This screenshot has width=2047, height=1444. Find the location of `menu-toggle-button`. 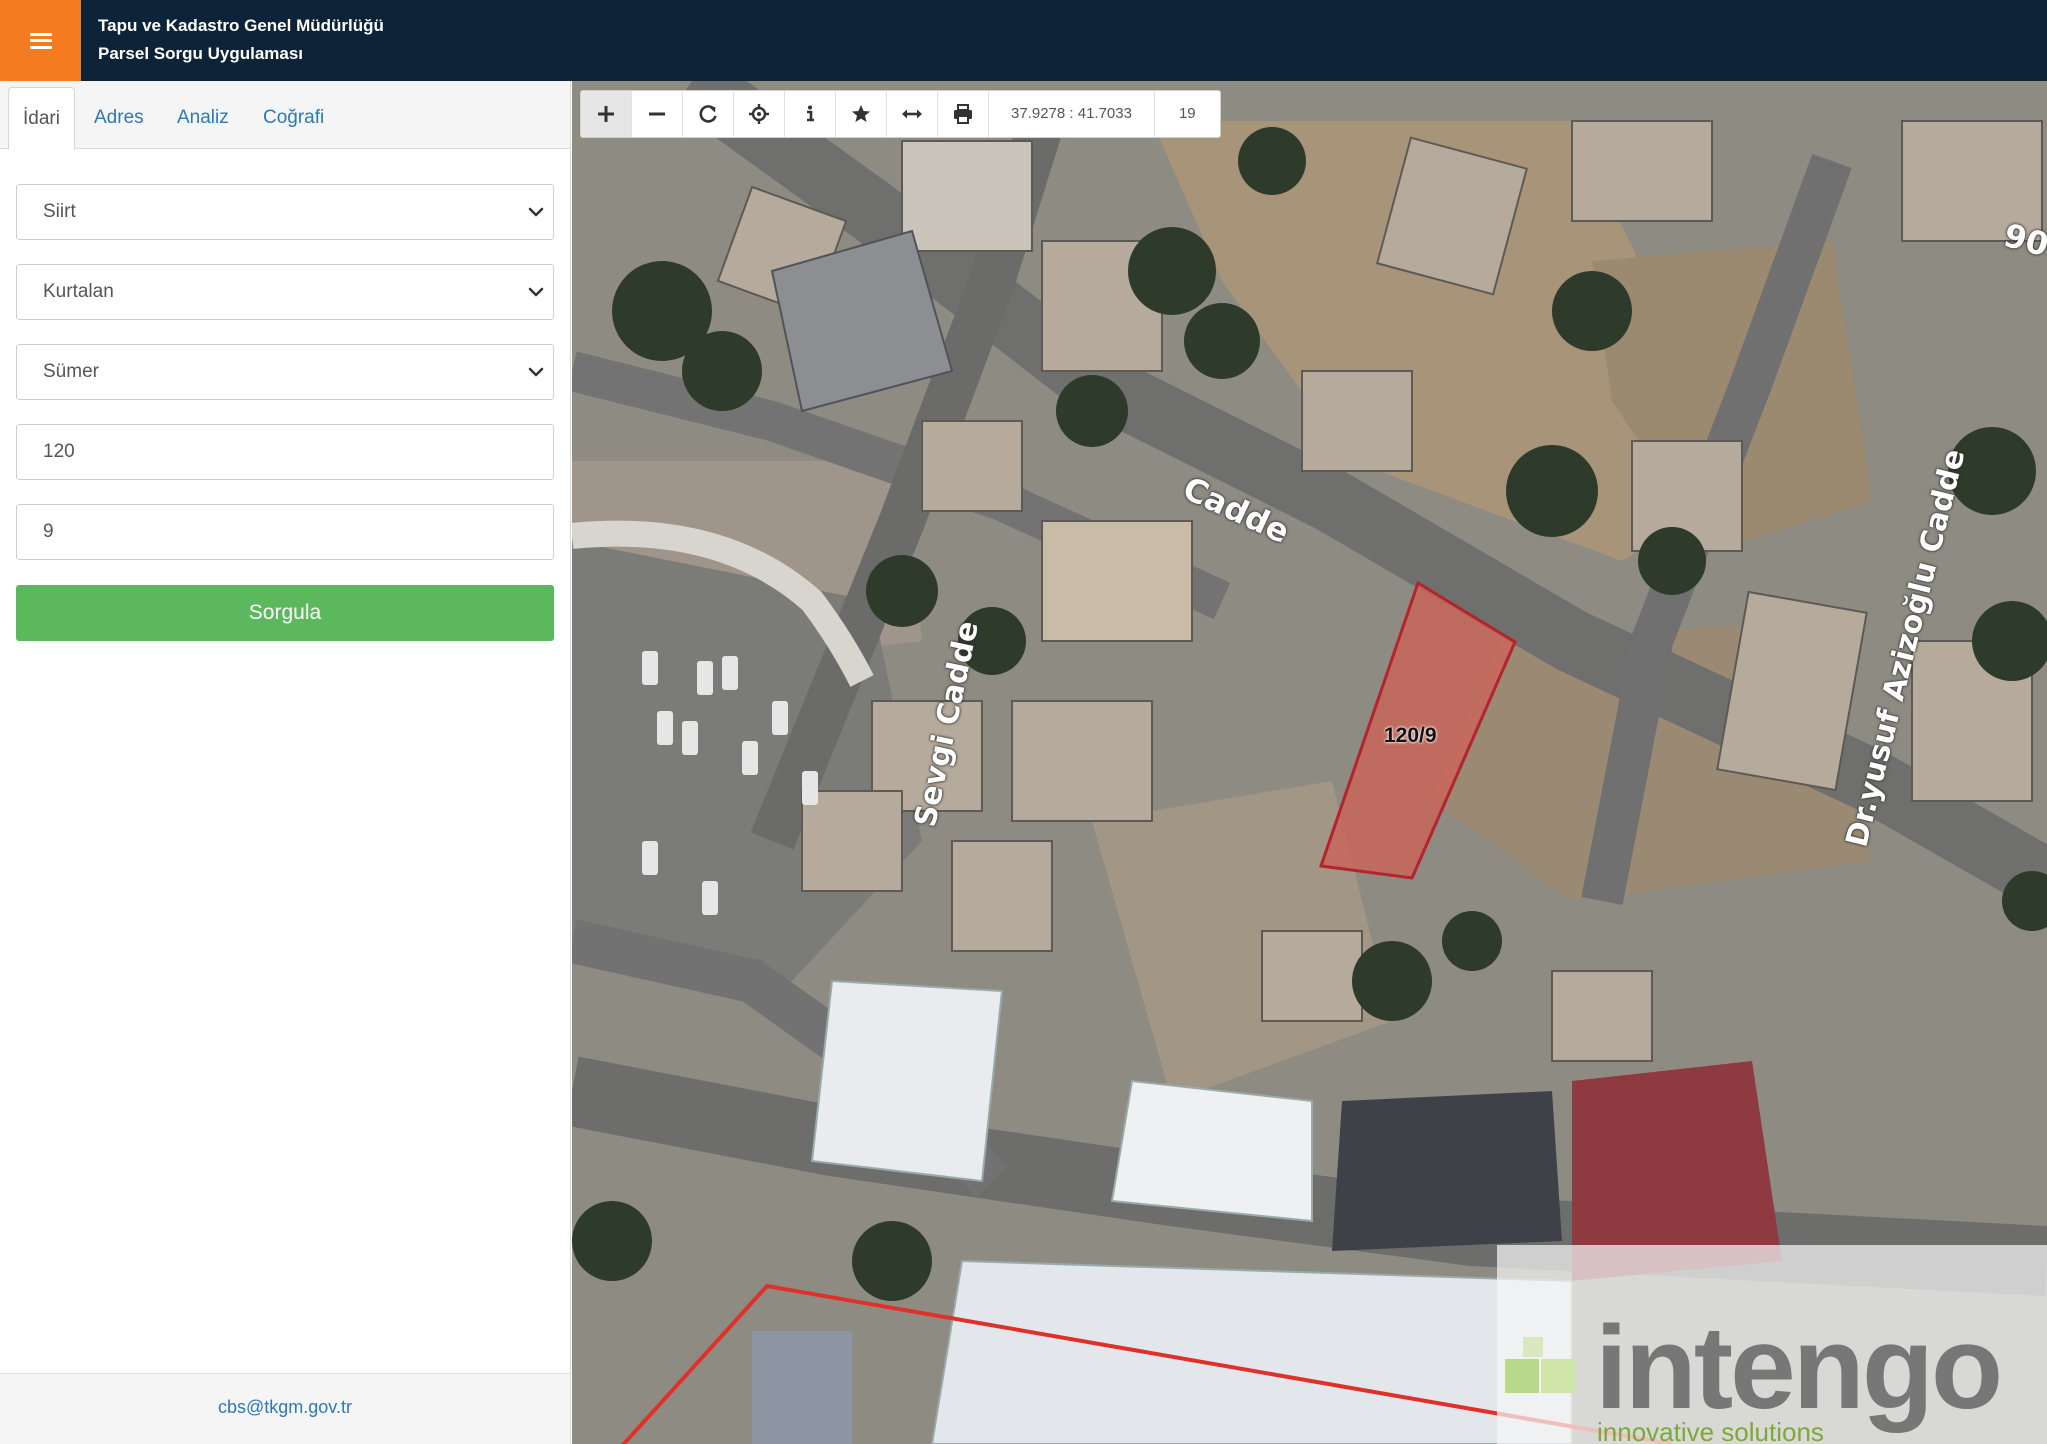

menu-toggle-button is located at coordinates (40, 40).